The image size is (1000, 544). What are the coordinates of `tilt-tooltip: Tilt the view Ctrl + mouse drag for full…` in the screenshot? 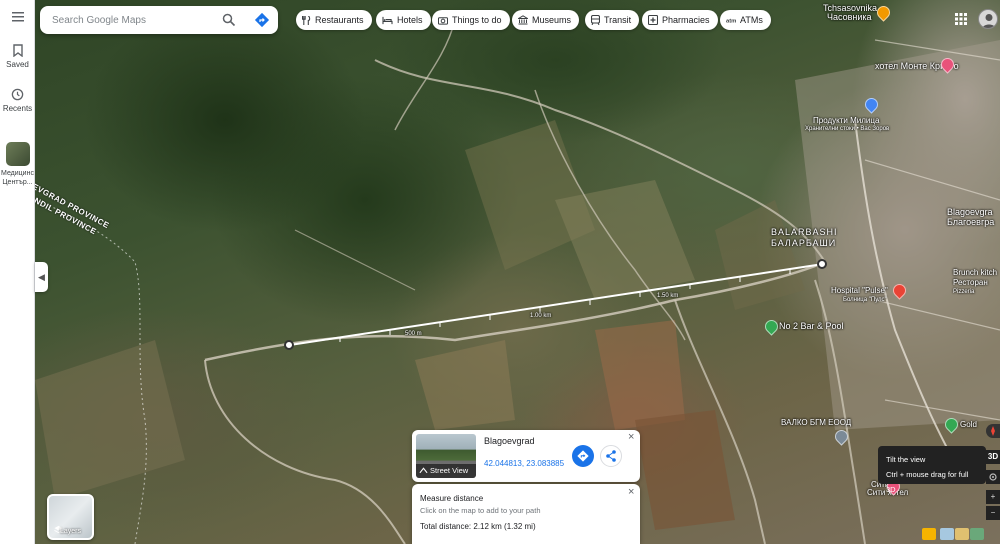 It's located at (932, 470).